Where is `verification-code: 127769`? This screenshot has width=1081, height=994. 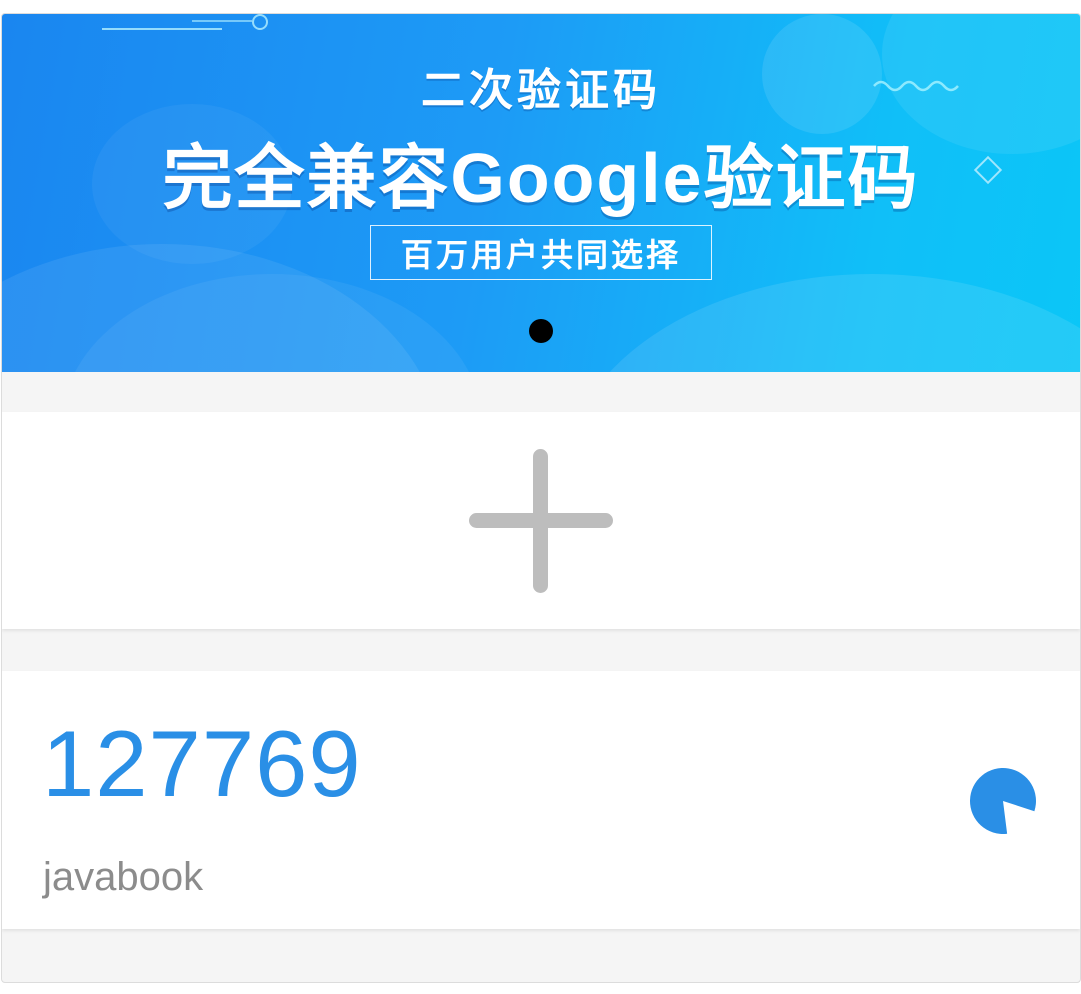 verification-code: 127769 is located at coordinates (202, 763).